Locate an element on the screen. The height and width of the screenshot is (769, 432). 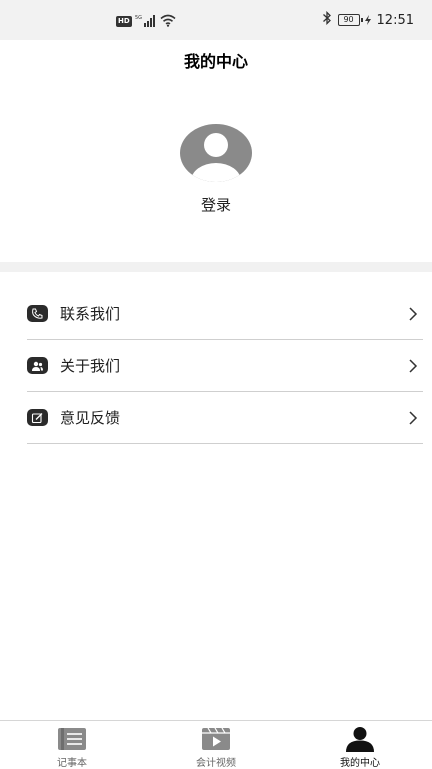
nav-item-notebook: 记事本 is located at coordinates (72, 745).